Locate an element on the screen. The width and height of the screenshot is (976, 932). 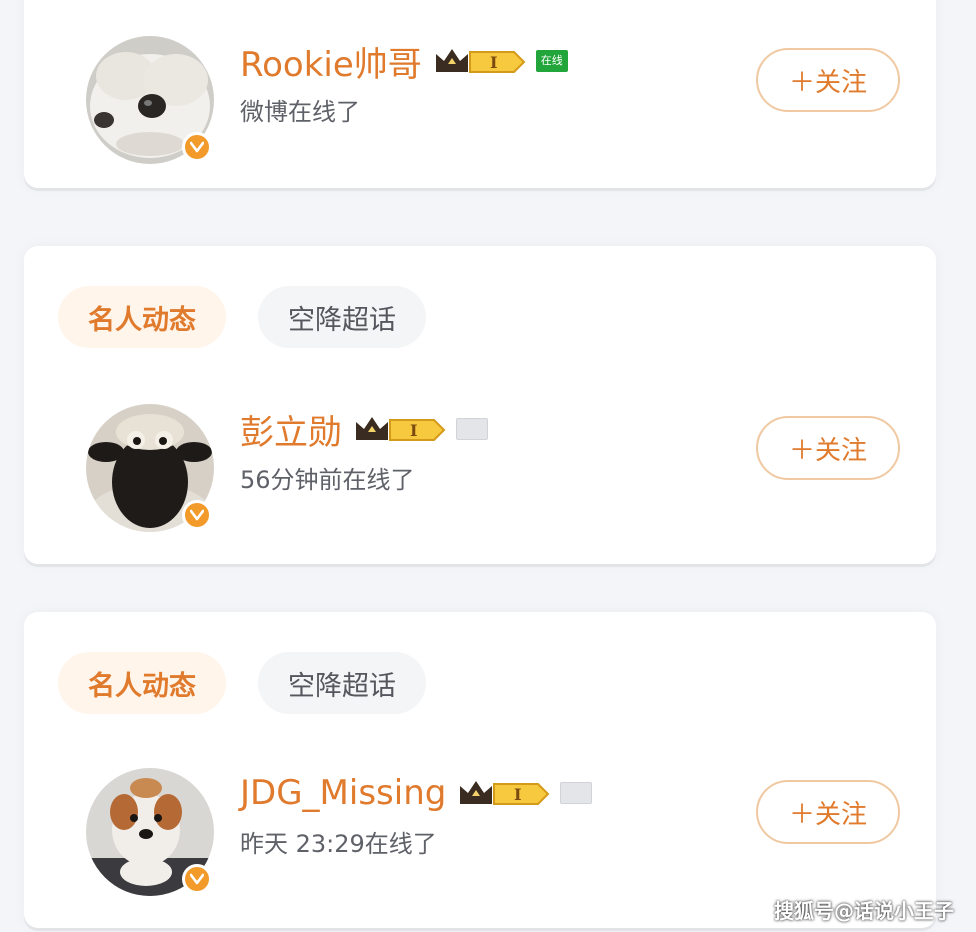
username: JDG_Missing is located at coordinates (343, 793).